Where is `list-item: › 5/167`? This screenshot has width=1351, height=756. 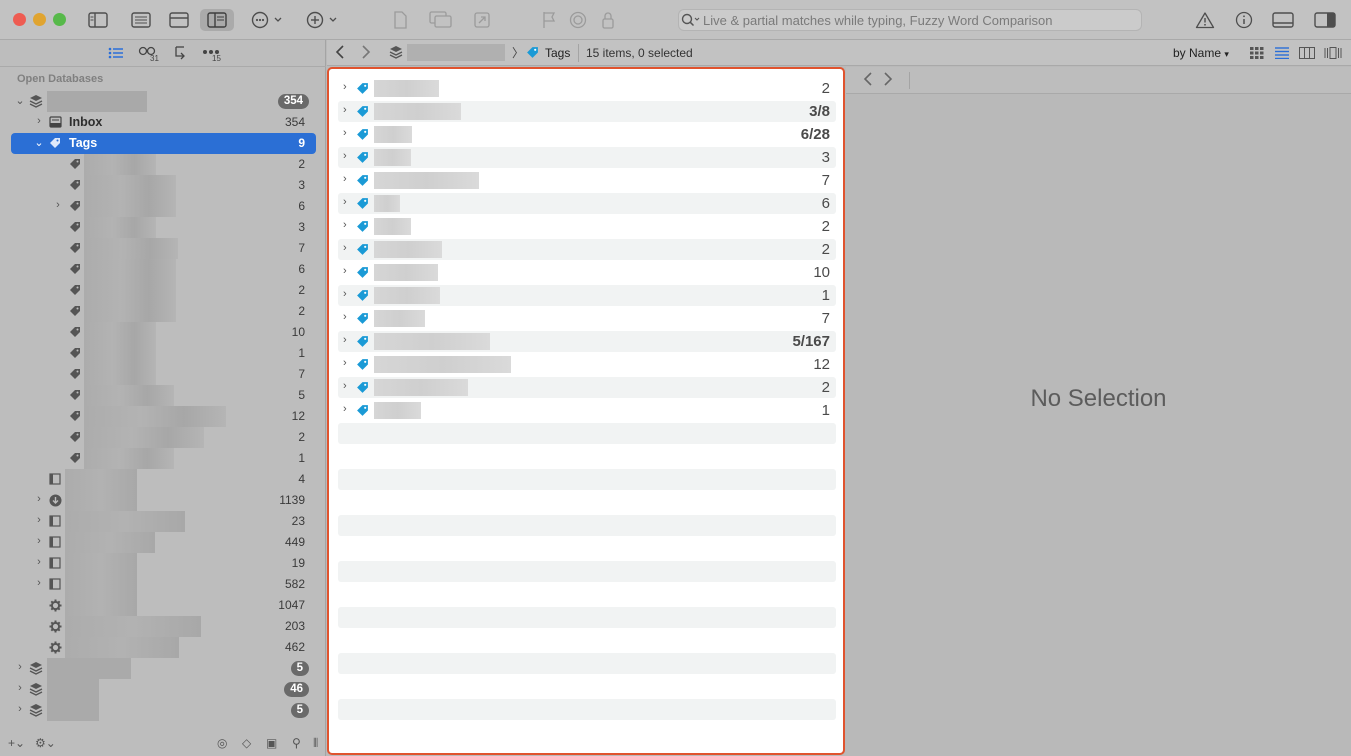 list-item: › 5/167 is located at coordinates (587, 341).